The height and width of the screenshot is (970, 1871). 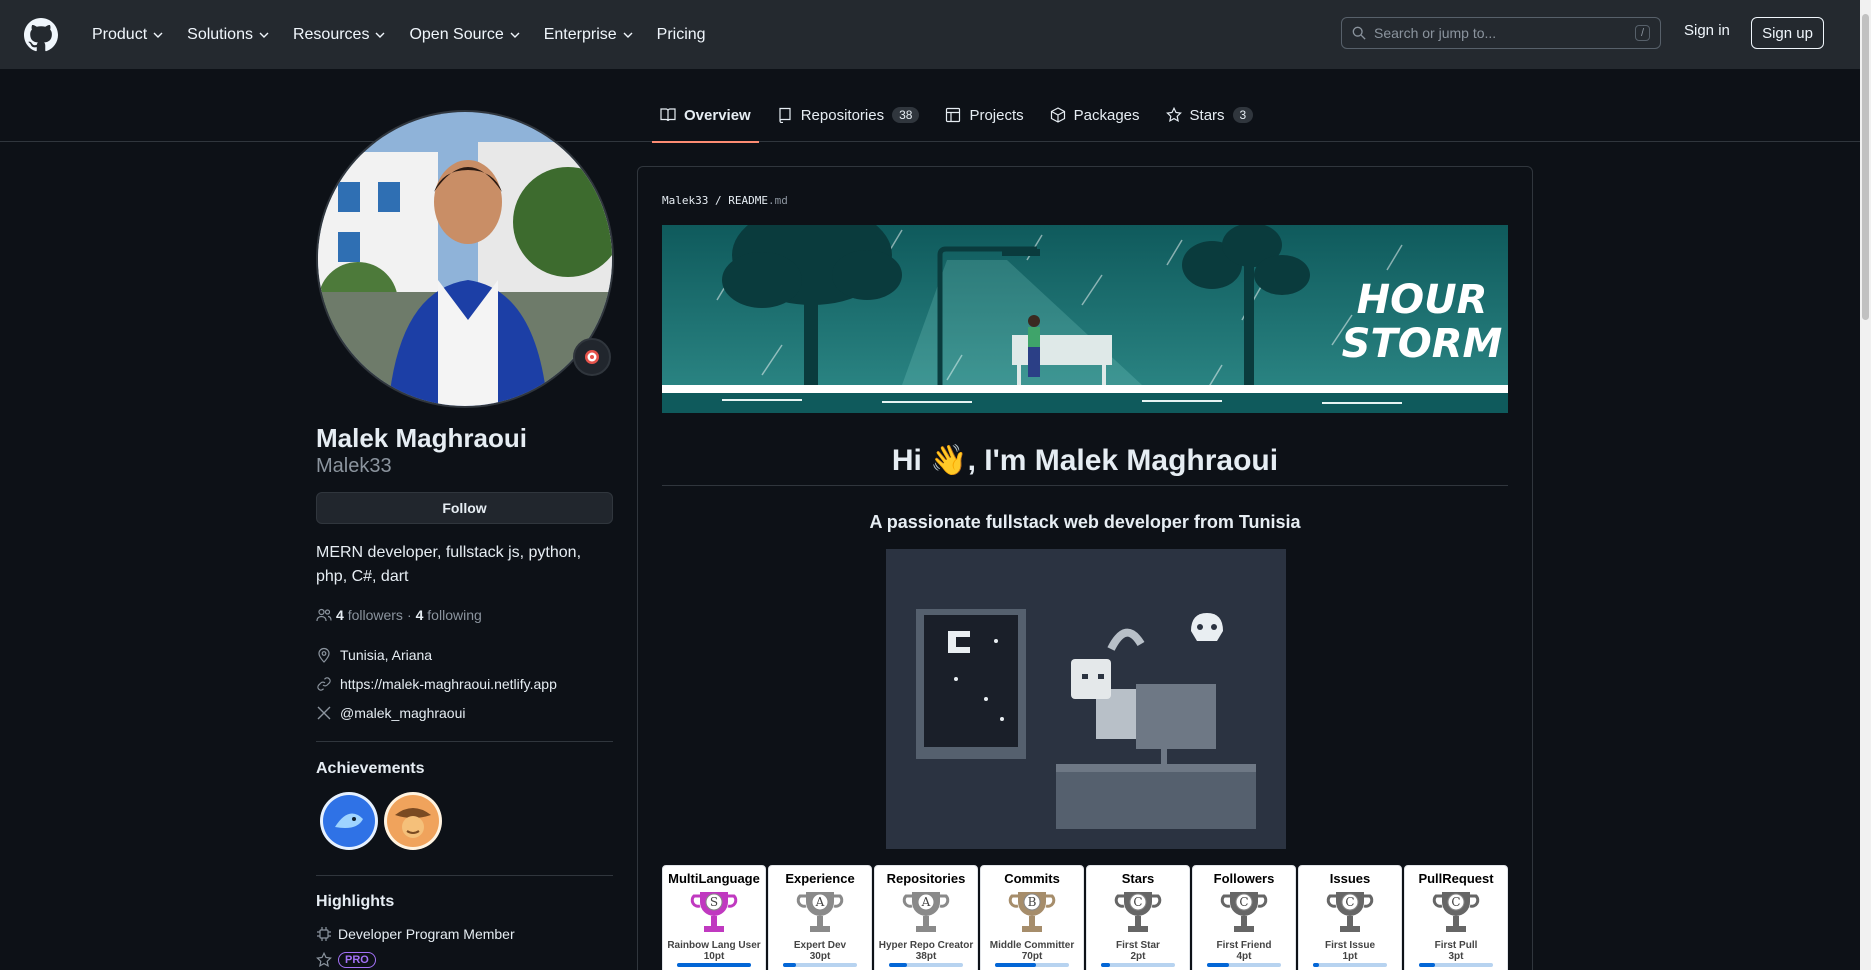 I want to click on readme-breadcrumb: Malek33 / README.md, so click(x=725, y=200).